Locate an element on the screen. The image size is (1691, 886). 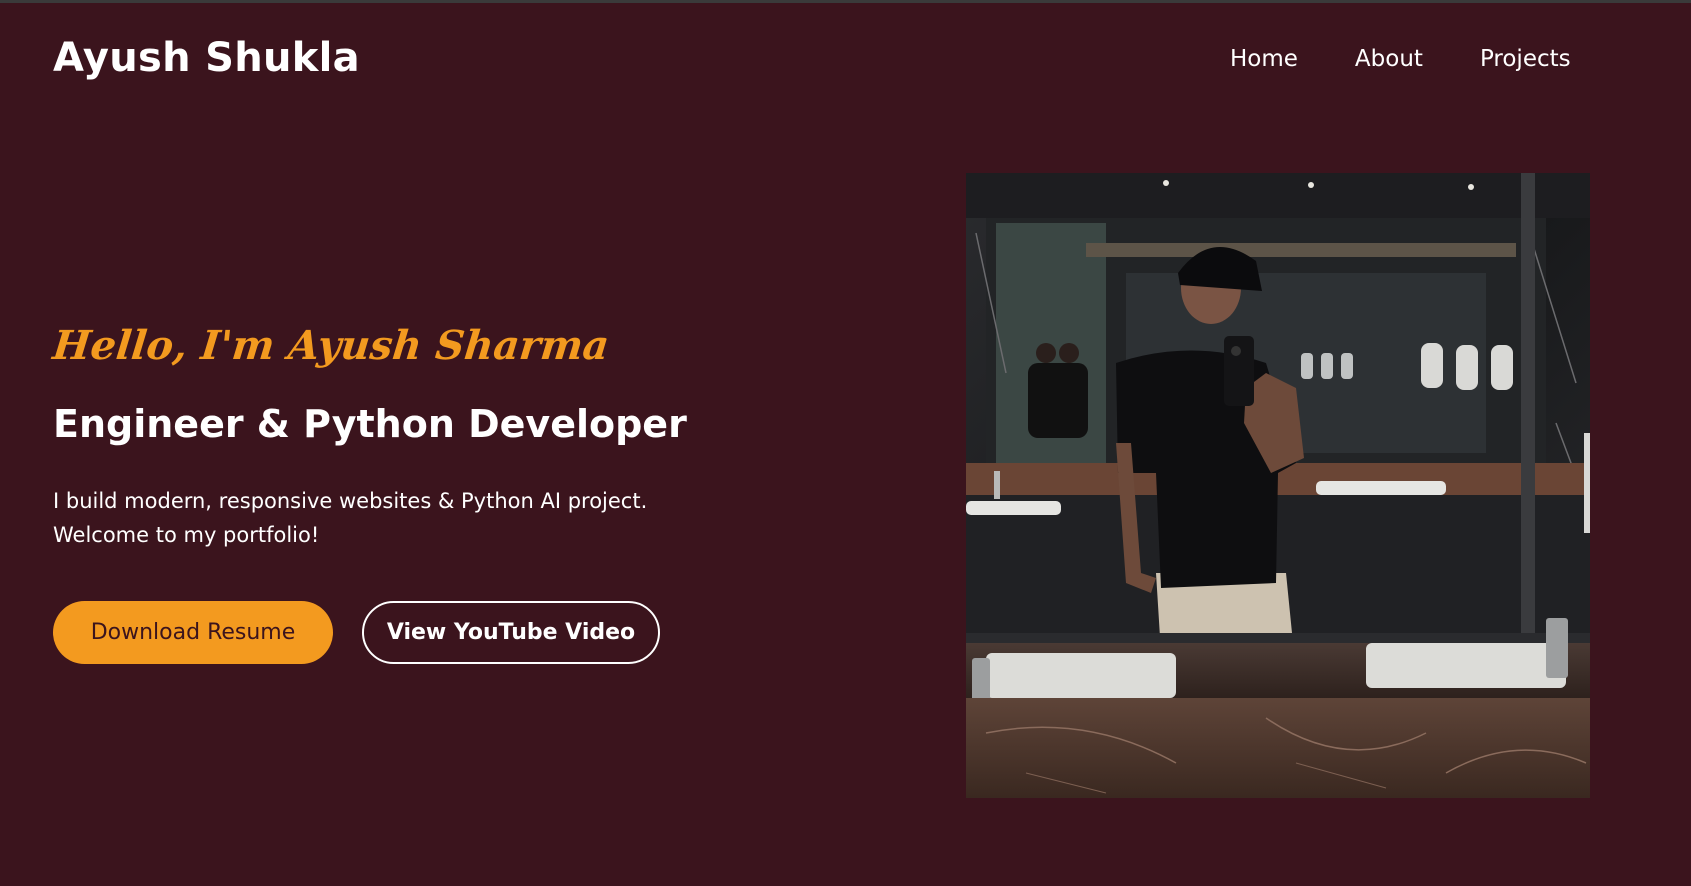
nav-home-link: Home is located at coordinates (1264, 59).